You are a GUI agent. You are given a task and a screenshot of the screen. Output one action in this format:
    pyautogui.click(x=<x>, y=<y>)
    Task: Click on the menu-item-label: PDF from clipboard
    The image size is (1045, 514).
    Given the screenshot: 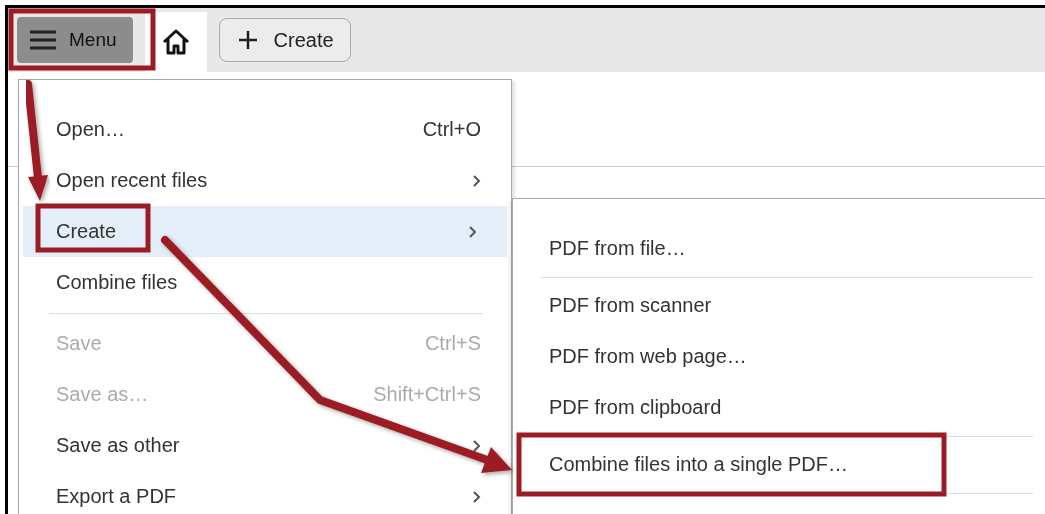 What is the action you would take?
    pyautogui.click(x=636, y=407)
    